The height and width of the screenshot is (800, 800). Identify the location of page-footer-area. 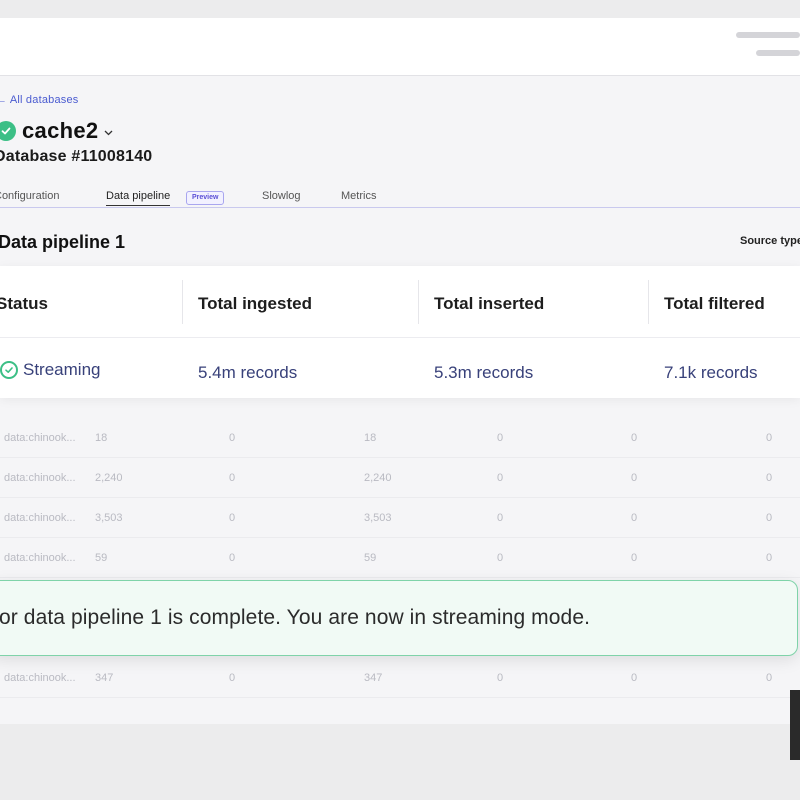
(400, 762).